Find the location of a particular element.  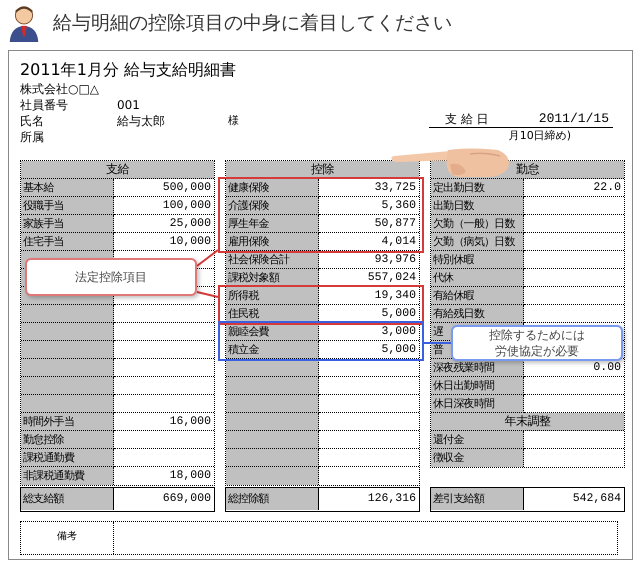

table-cell: 介護保険 is located at coordinates (272, 206).